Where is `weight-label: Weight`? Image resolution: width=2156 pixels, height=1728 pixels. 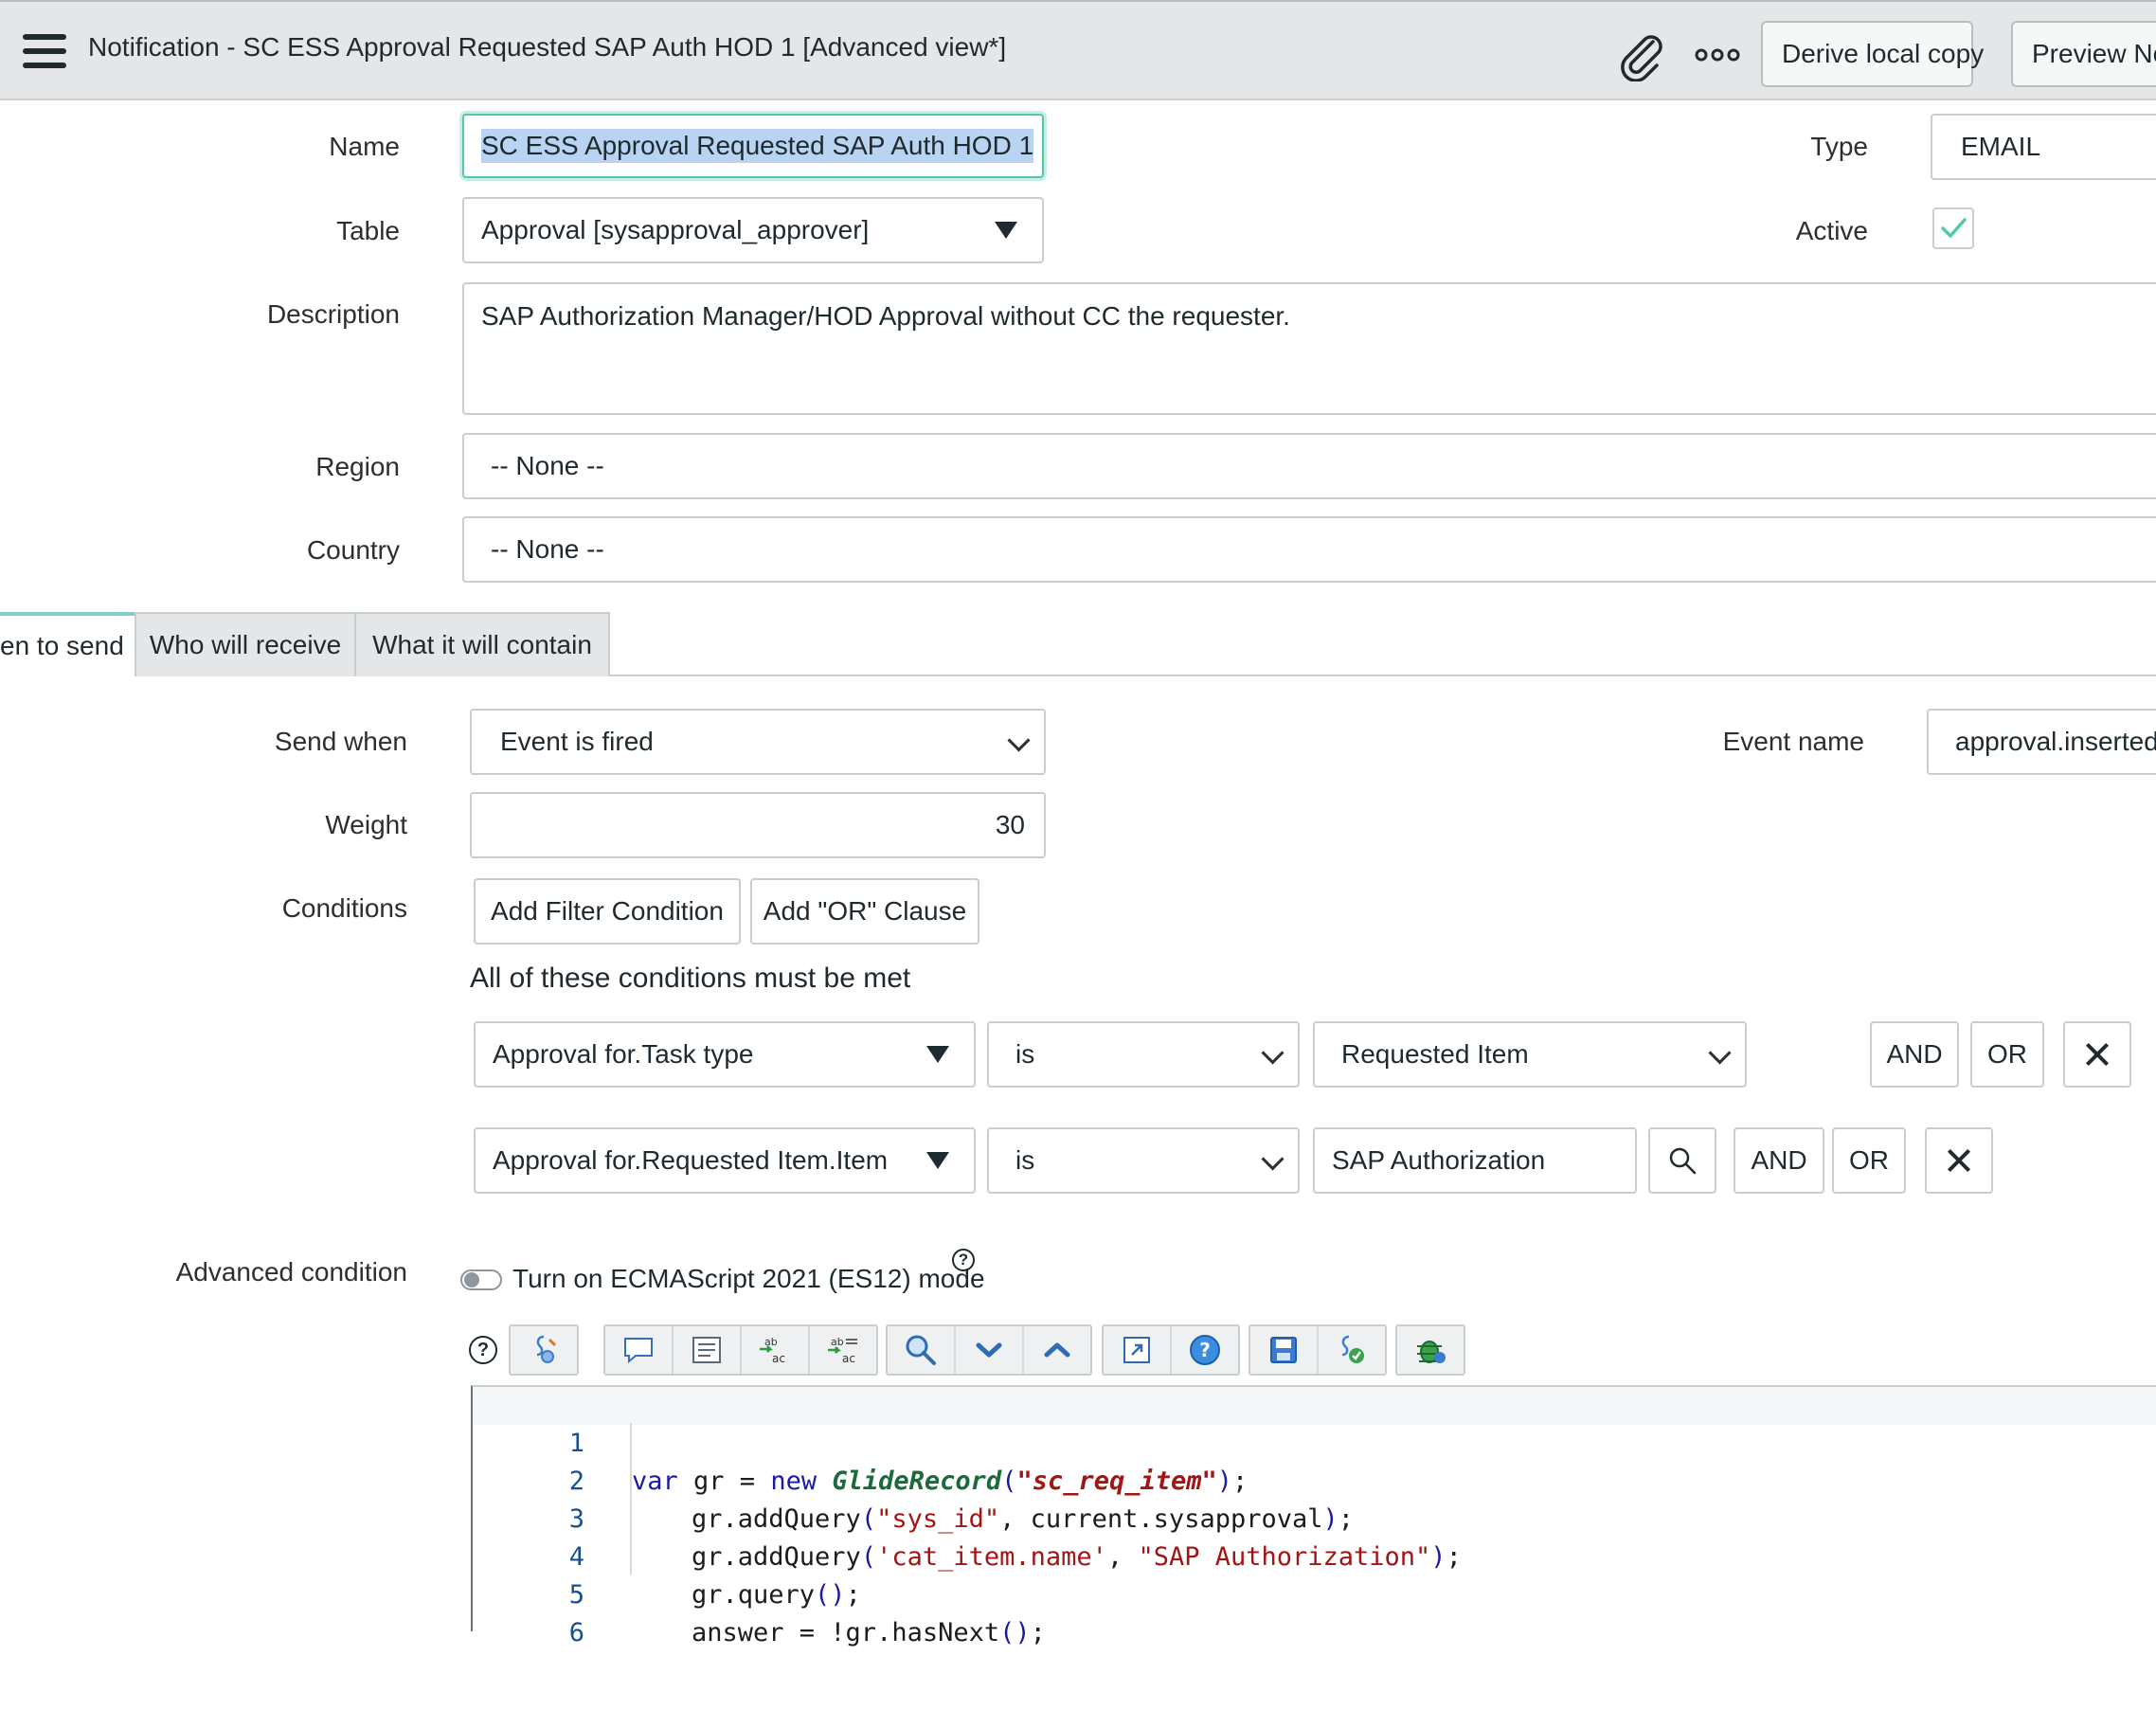
weight-label: Weight is located at coordinates (366, 824).